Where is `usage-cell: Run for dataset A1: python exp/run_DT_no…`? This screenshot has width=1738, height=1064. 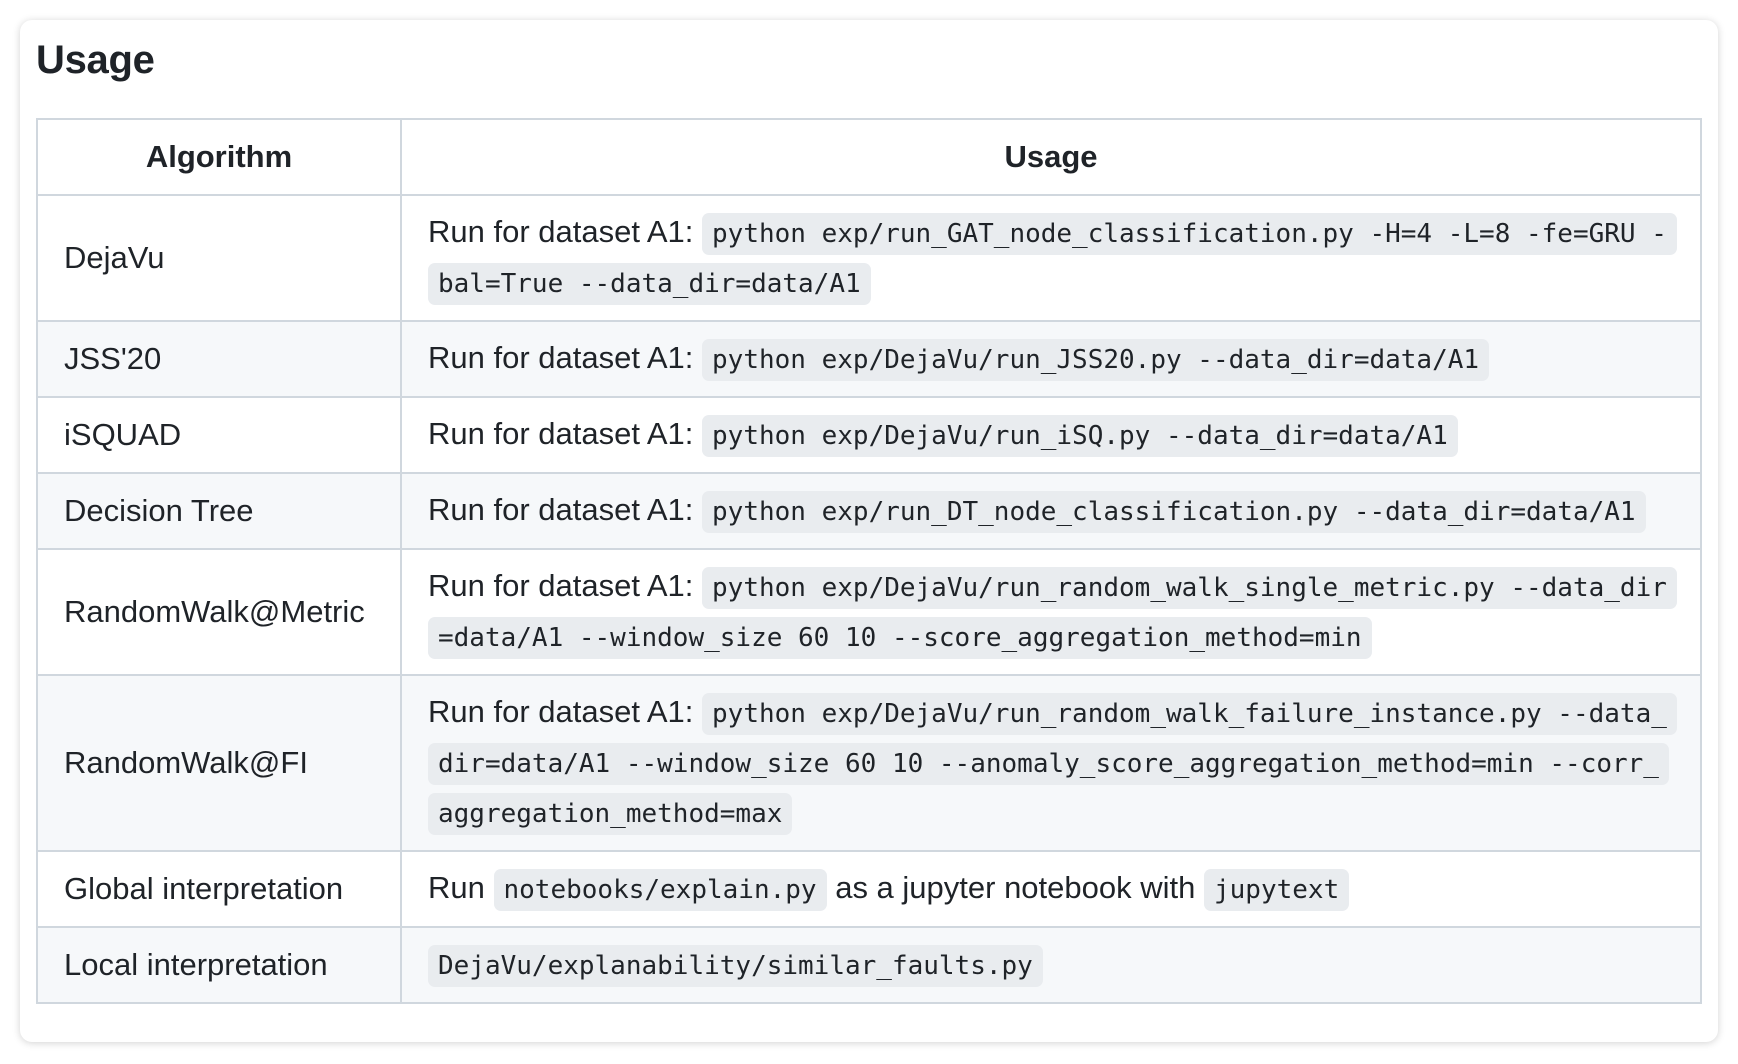 usage-cell: Run for dataset A1: python exp/run_DT_no… is located at coordinates (1051, 511).